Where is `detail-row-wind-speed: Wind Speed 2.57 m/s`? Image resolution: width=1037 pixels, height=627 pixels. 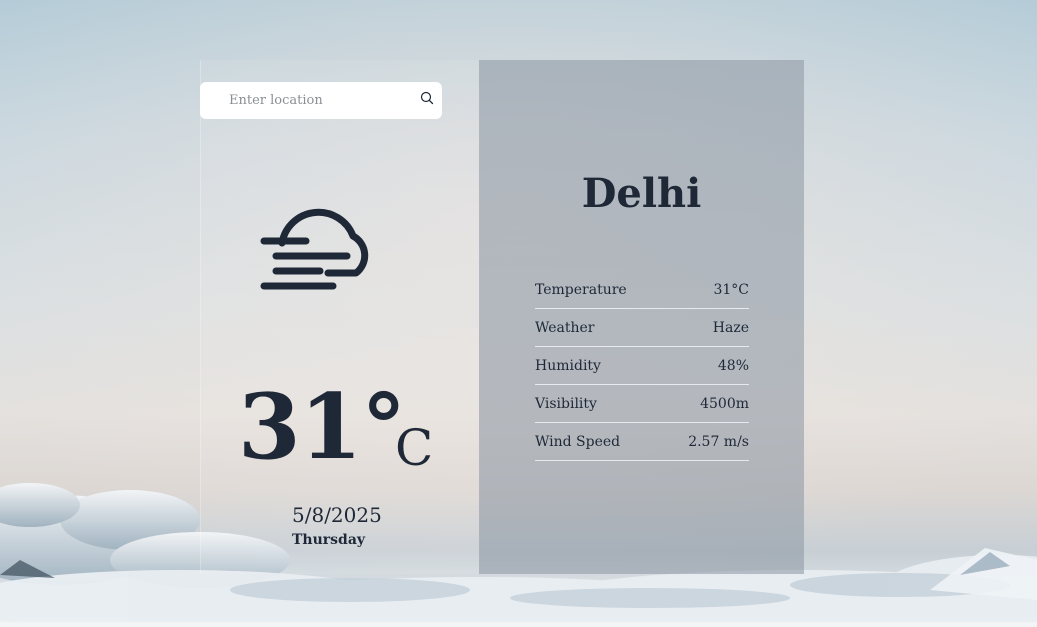
detail-row-wind-speed: Wind Speed 2.57 m/s is located at coordinates (642, 442).